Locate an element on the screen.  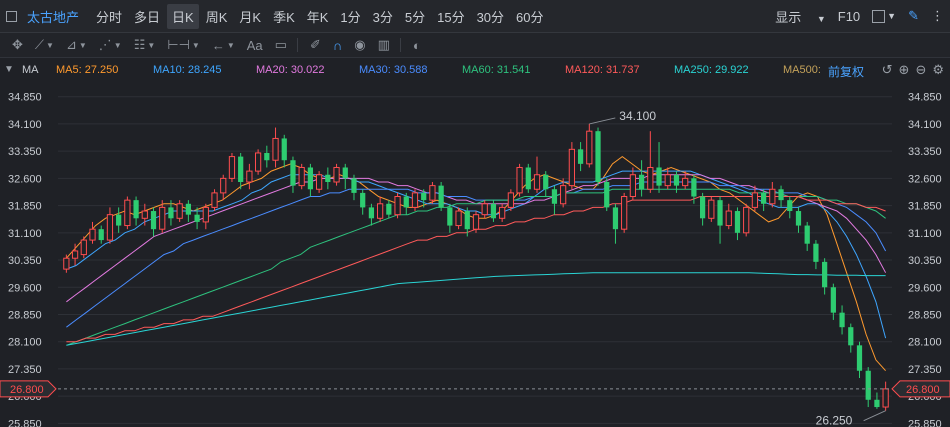
period-tab-0: 分时 is located at coordinates (109, 16).